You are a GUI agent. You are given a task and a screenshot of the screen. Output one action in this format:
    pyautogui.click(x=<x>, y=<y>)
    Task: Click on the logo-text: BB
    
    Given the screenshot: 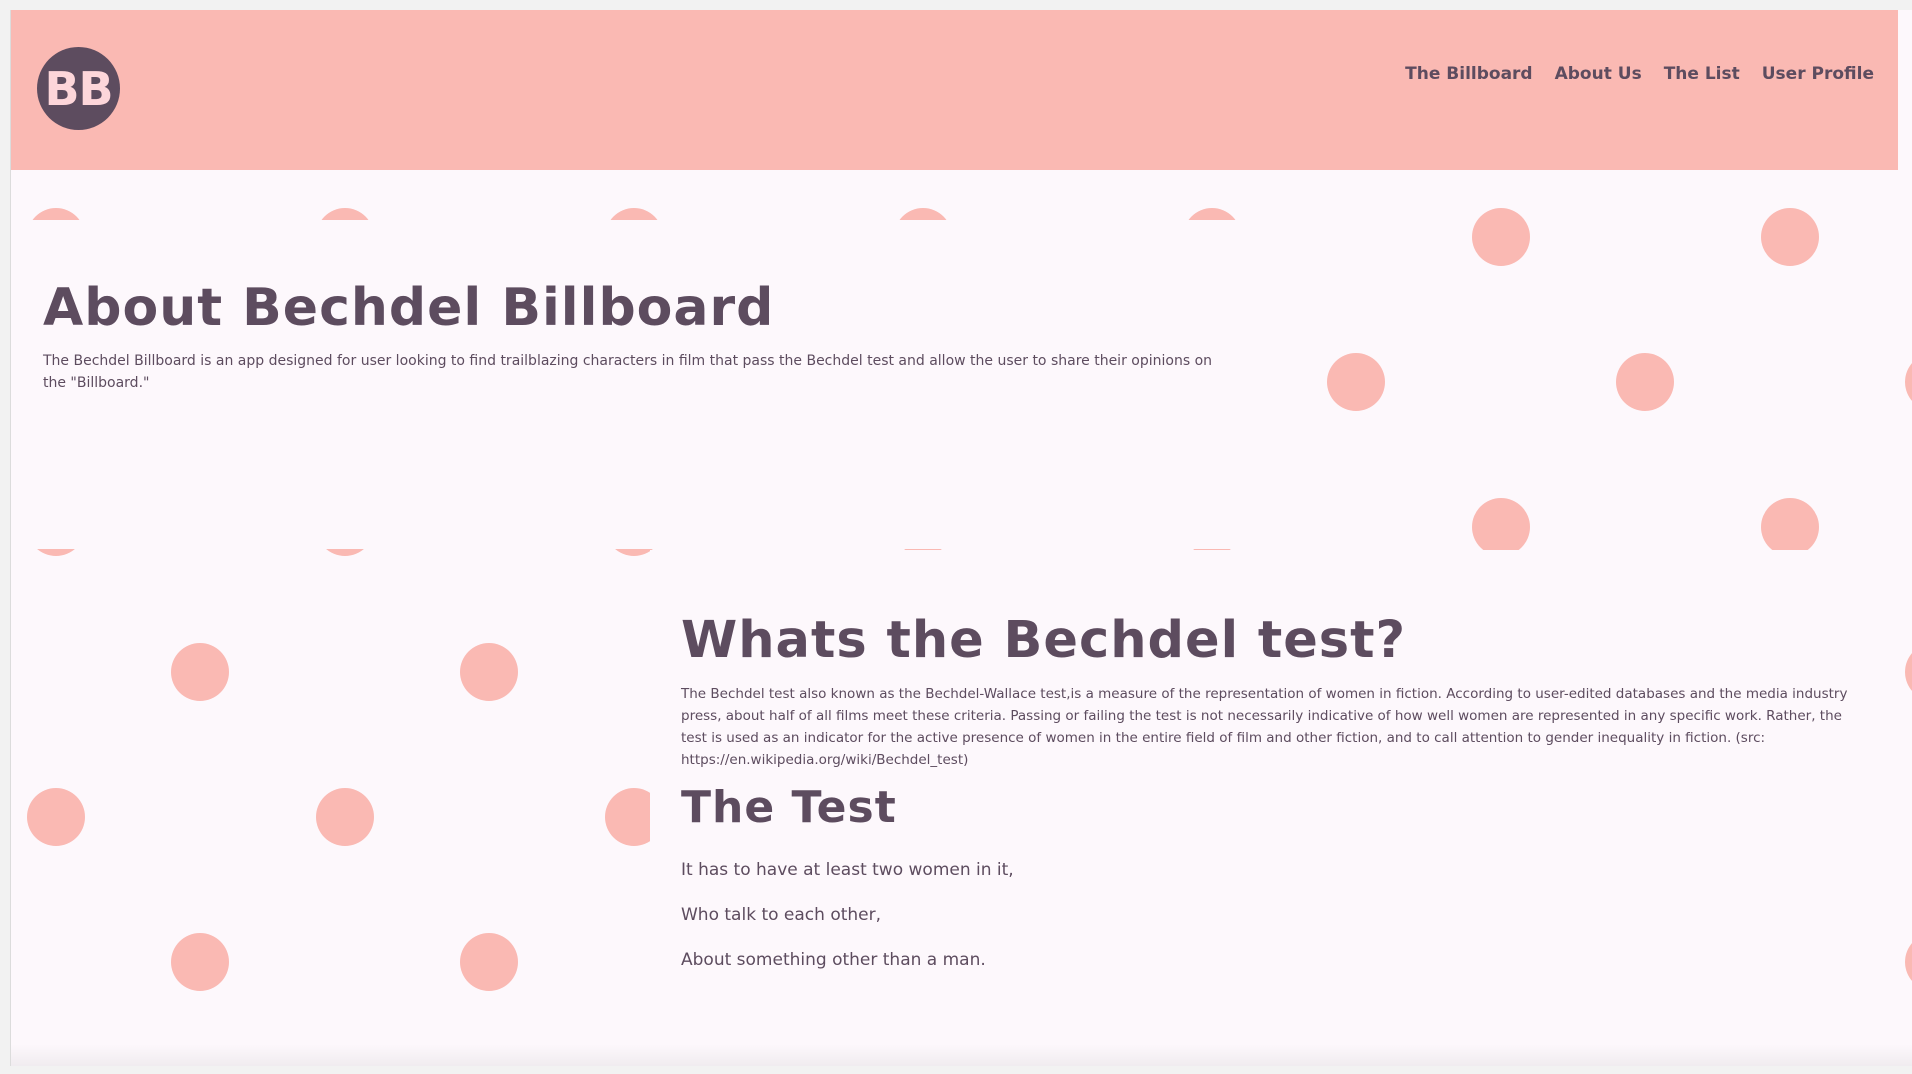 What is the action you would take?
    pyautogui.click(x=78, y=88)
    